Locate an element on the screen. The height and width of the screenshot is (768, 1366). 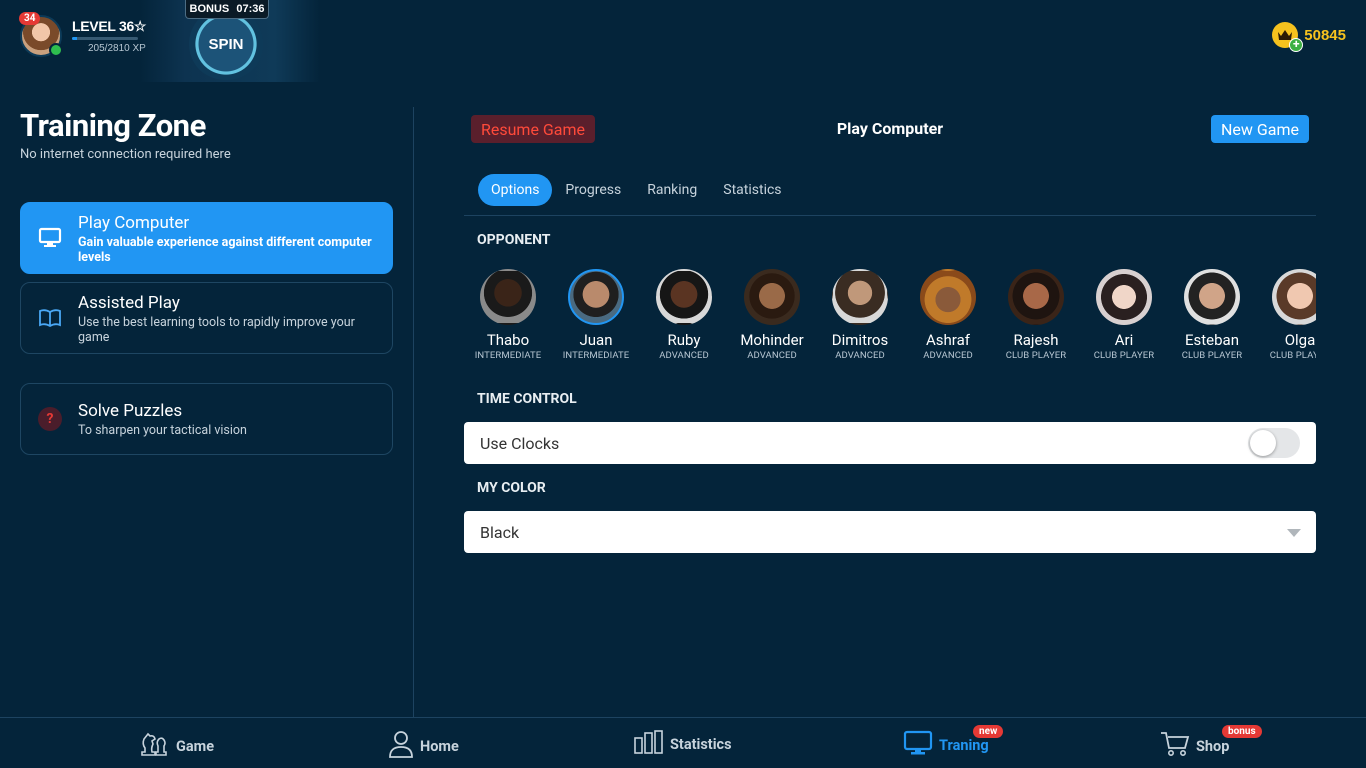
opponent-card: Thabo INTERMEDIATE is located at coordinates (508, 317).